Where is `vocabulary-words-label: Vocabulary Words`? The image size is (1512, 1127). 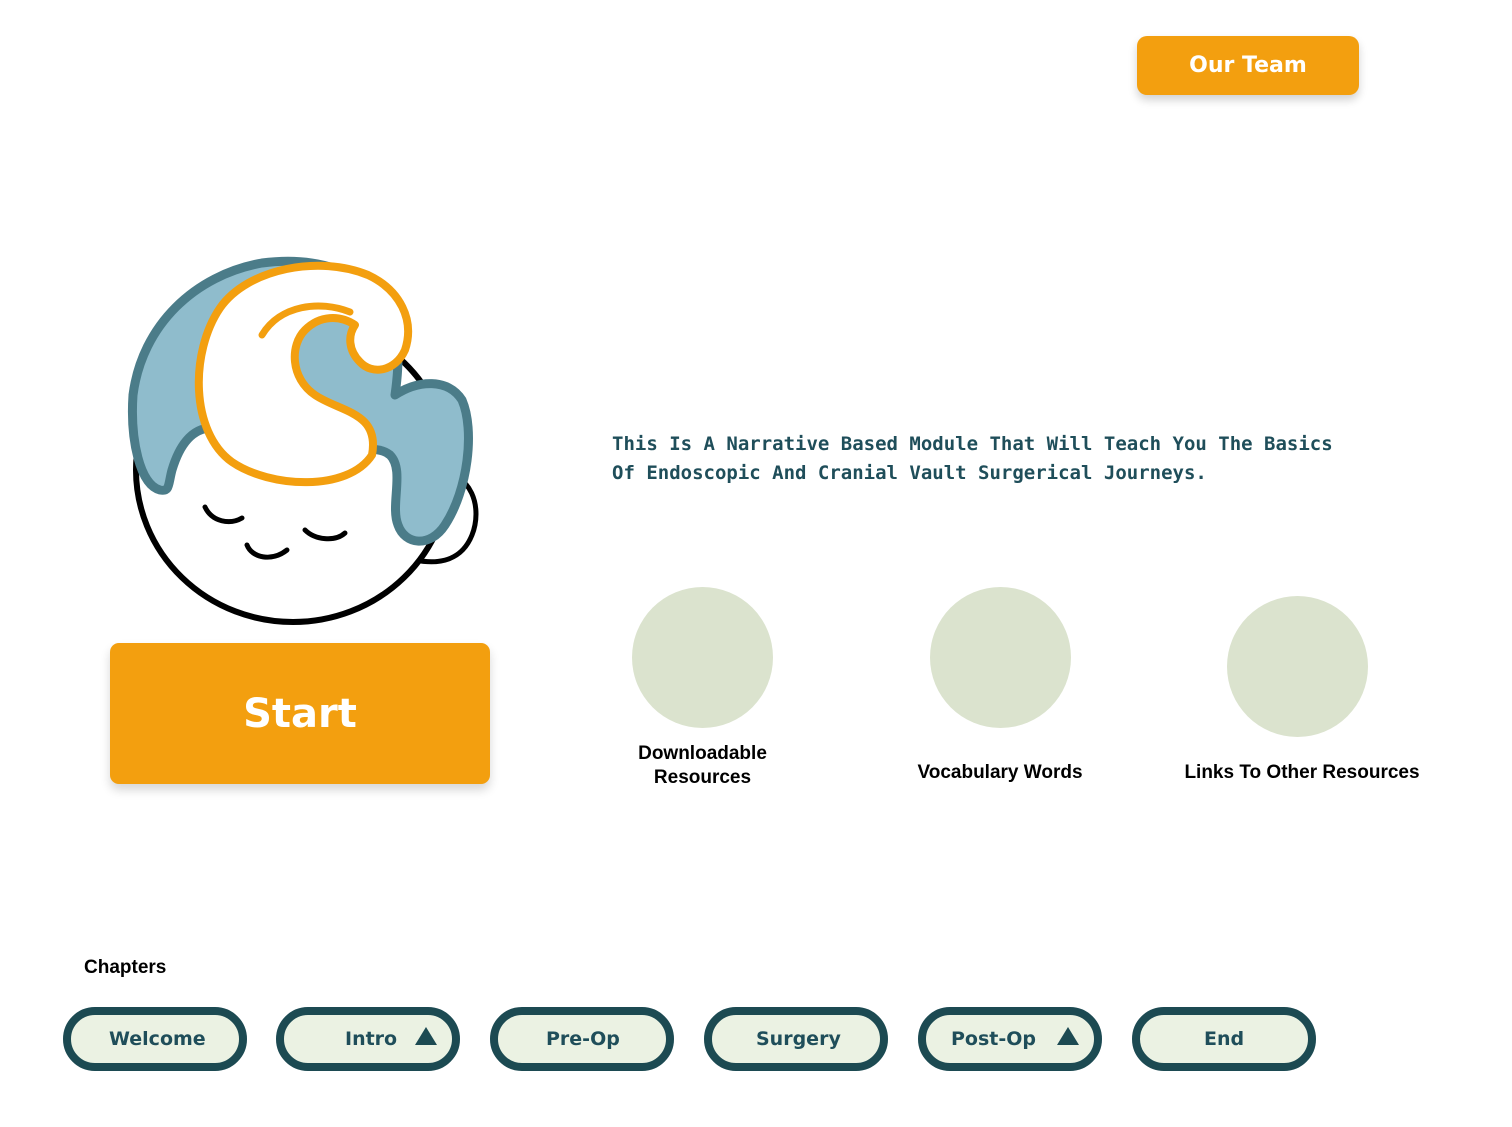
vocabulary-words-label: Vocabulary Words is located at coordinates (1000, 772).